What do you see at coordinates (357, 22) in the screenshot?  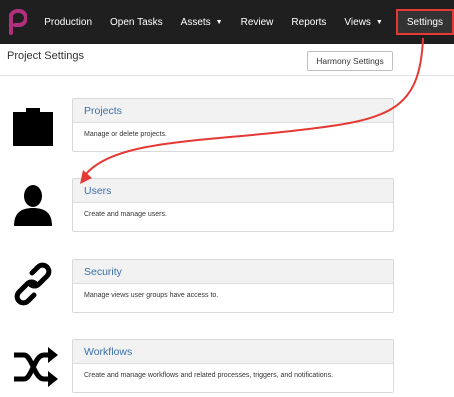 I see `nav-views-label: Views` at bounding box center [357, 22].